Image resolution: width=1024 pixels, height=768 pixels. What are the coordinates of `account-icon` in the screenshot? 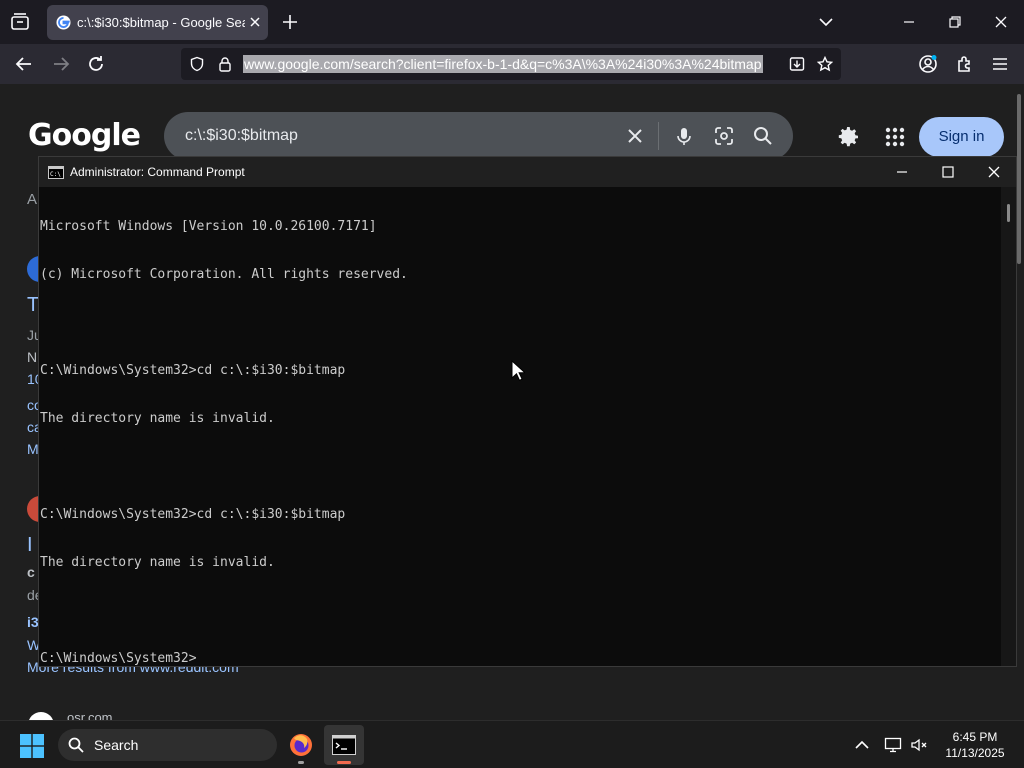 It's located at (928, 64).